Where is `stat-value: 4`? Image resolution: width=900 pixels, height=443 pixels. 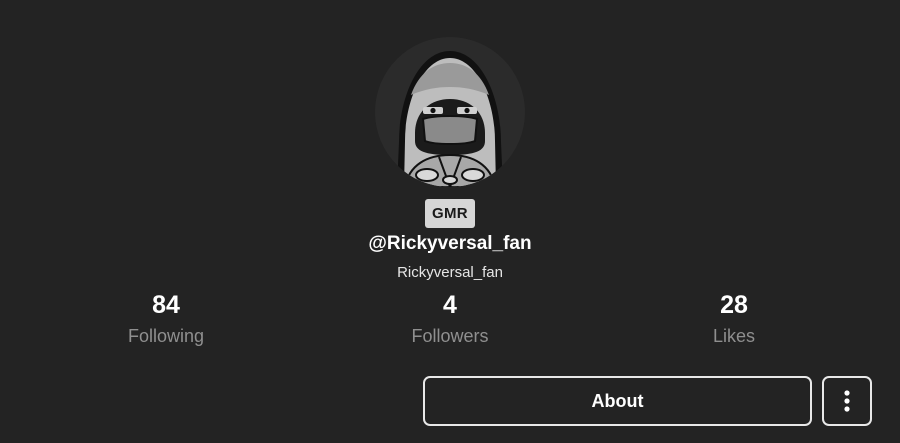 stat-value: 4 is located at coordinates (450, 305).